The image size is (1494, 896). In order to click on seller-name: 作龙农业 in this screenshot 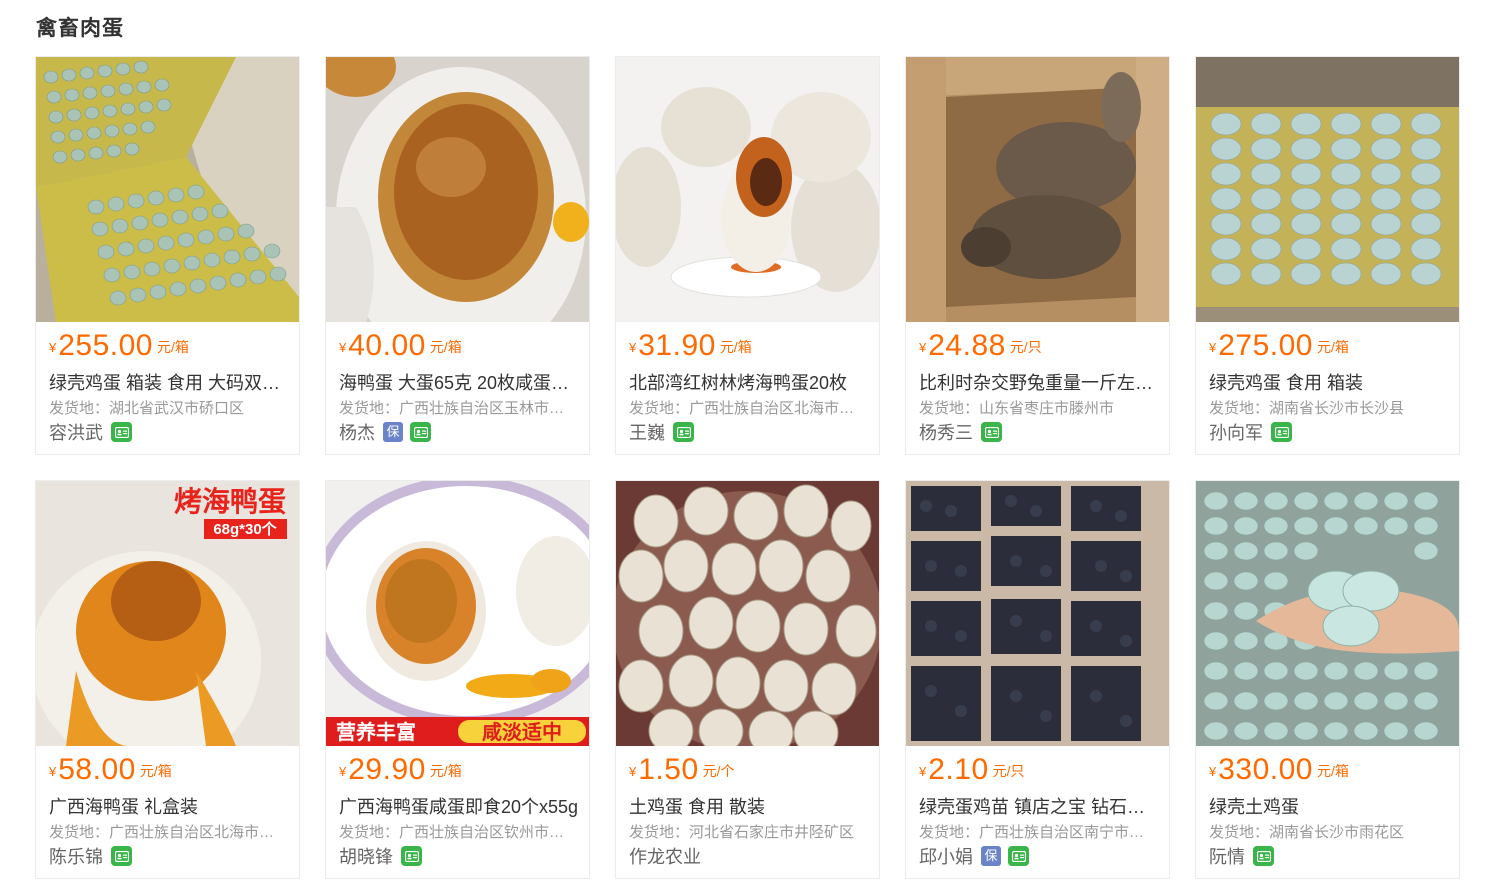, I will do `click(665, 856)`.